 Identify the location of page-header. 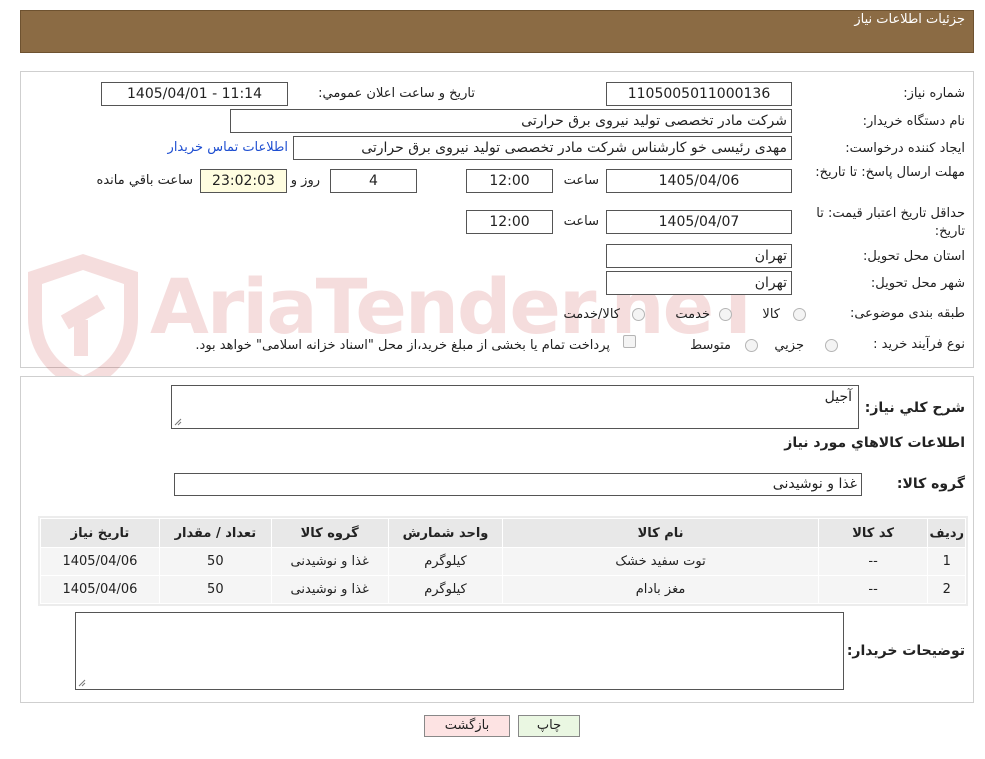
(497, 31).